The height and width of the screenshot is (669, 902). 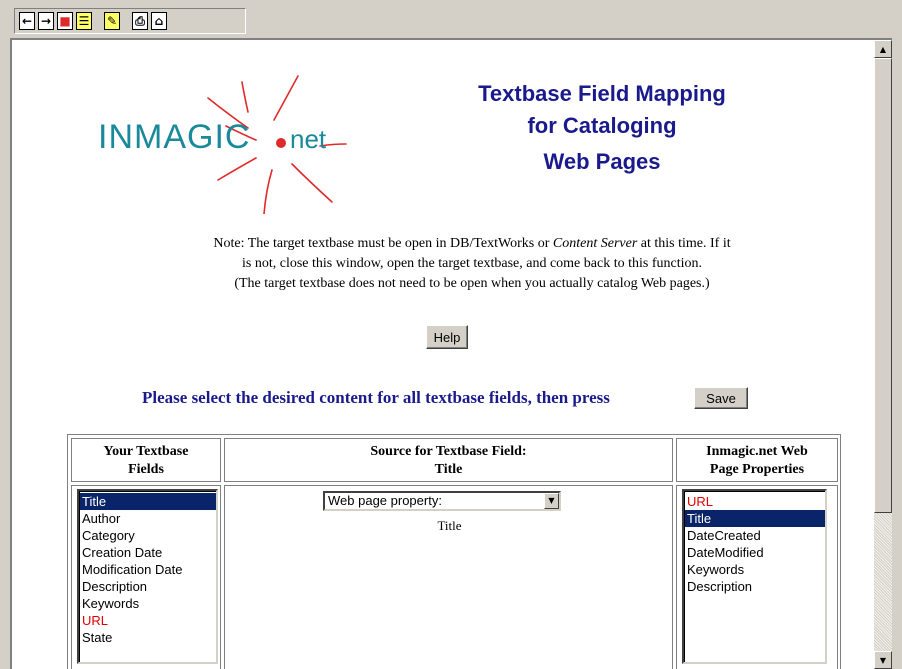 I want to click on note-emphasis: Content Server, so click(x=595, y=243).